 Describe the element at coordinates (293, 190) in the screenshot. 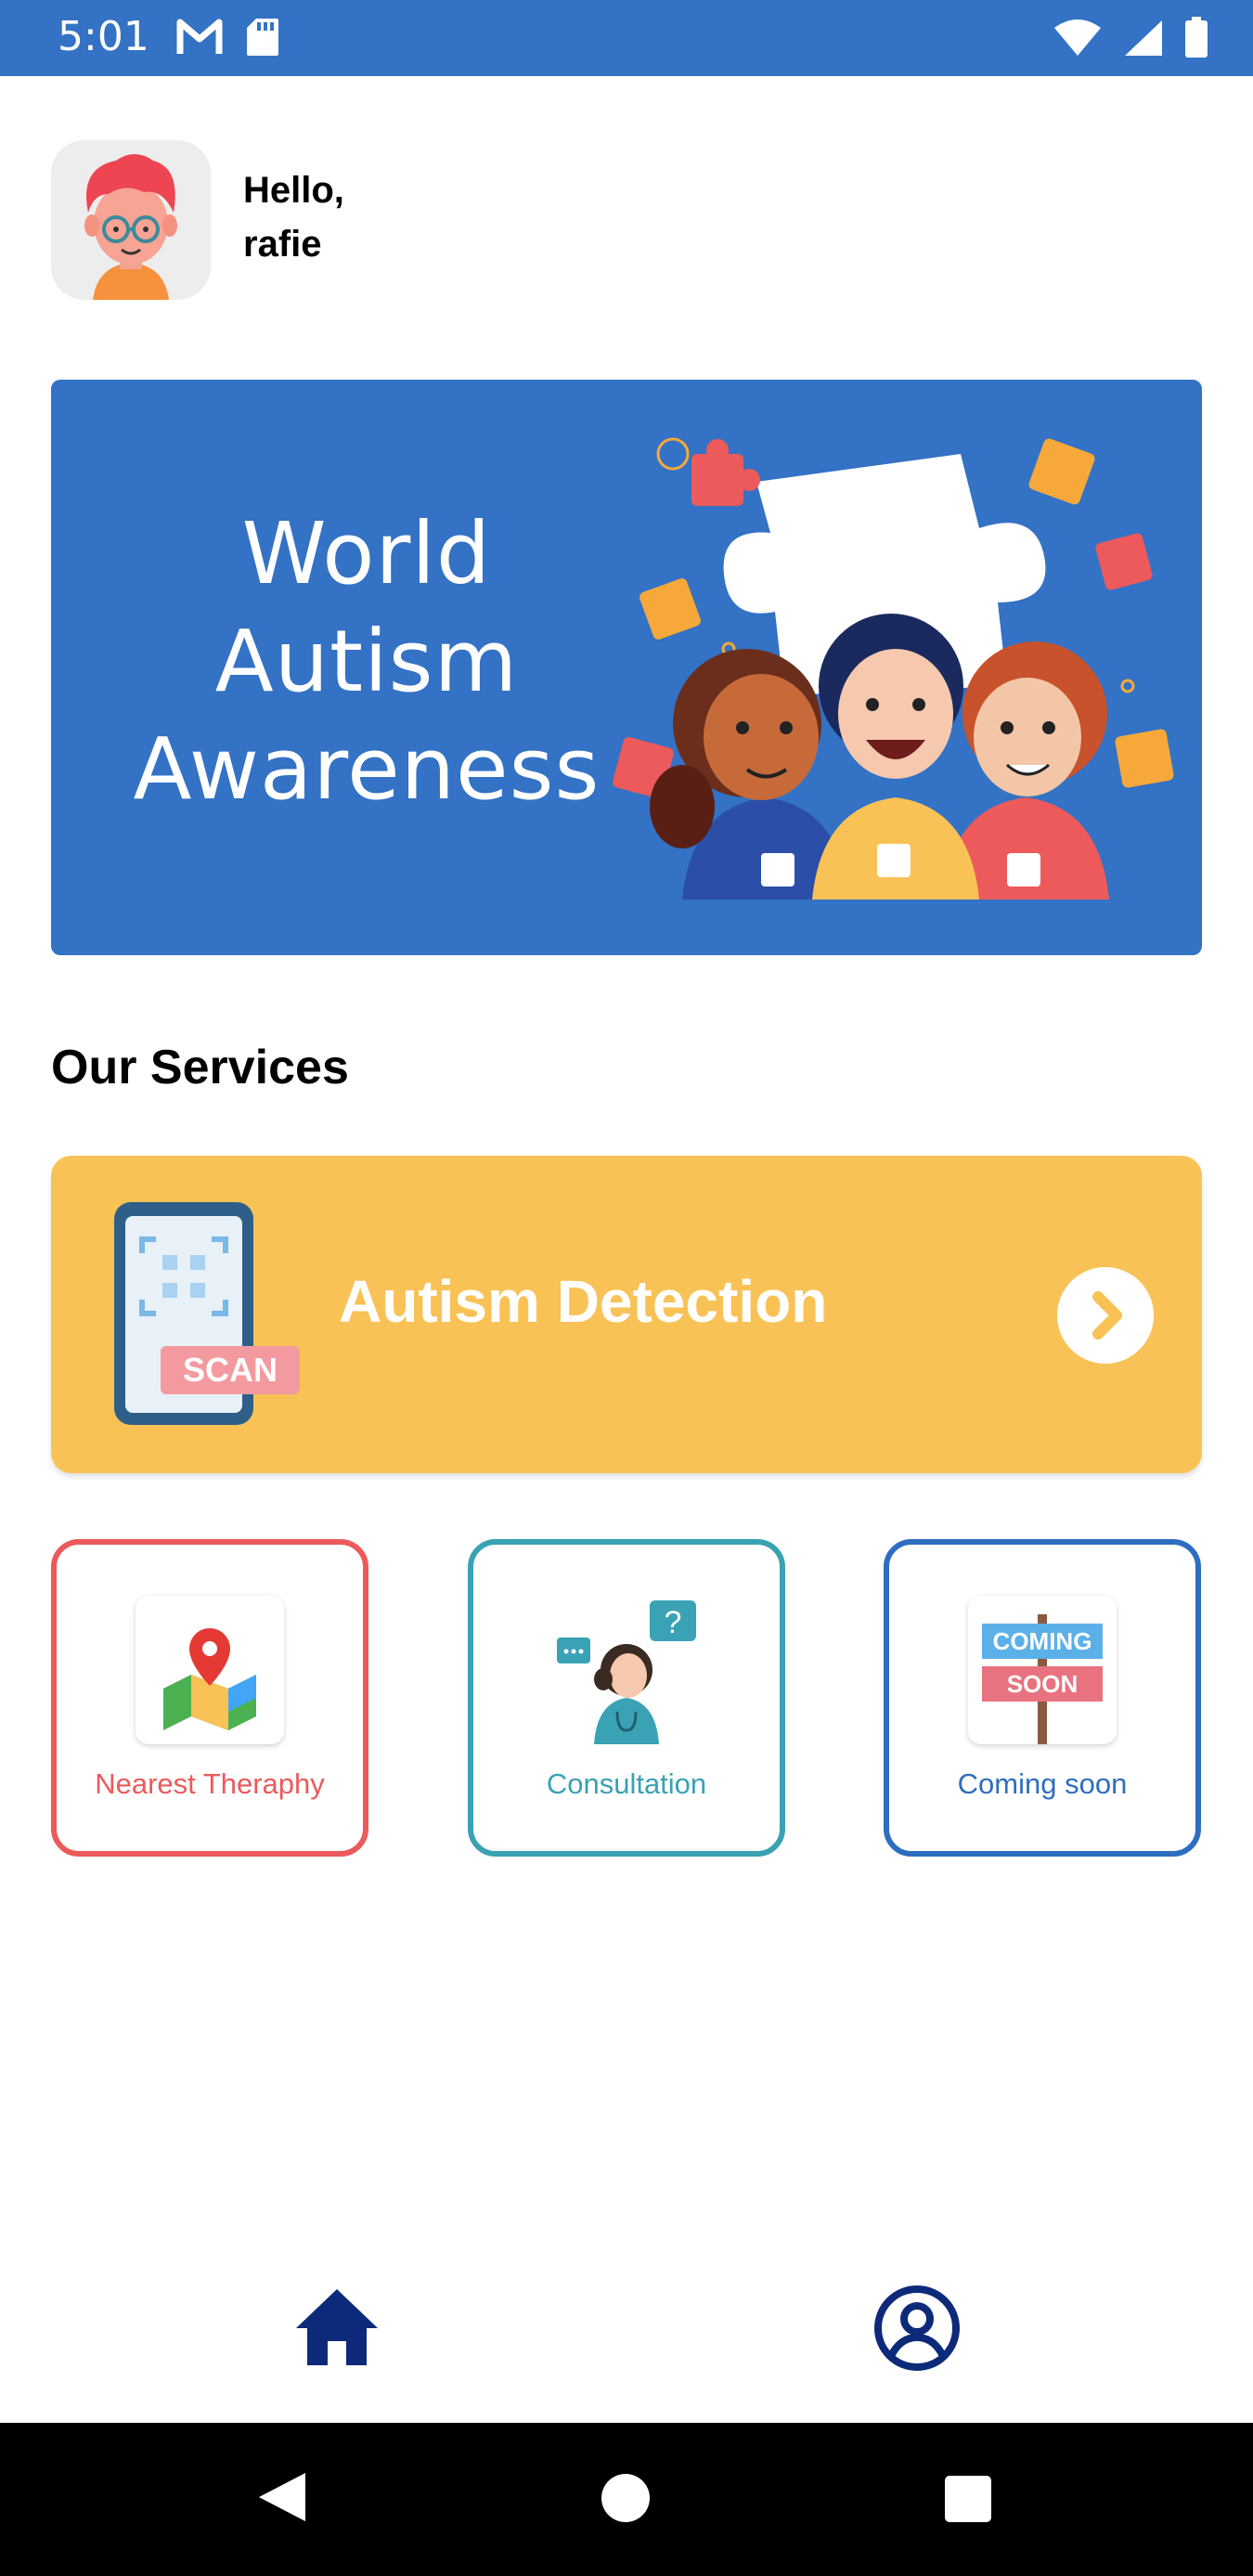

I see `greeting-hello: Hello,` at that location.